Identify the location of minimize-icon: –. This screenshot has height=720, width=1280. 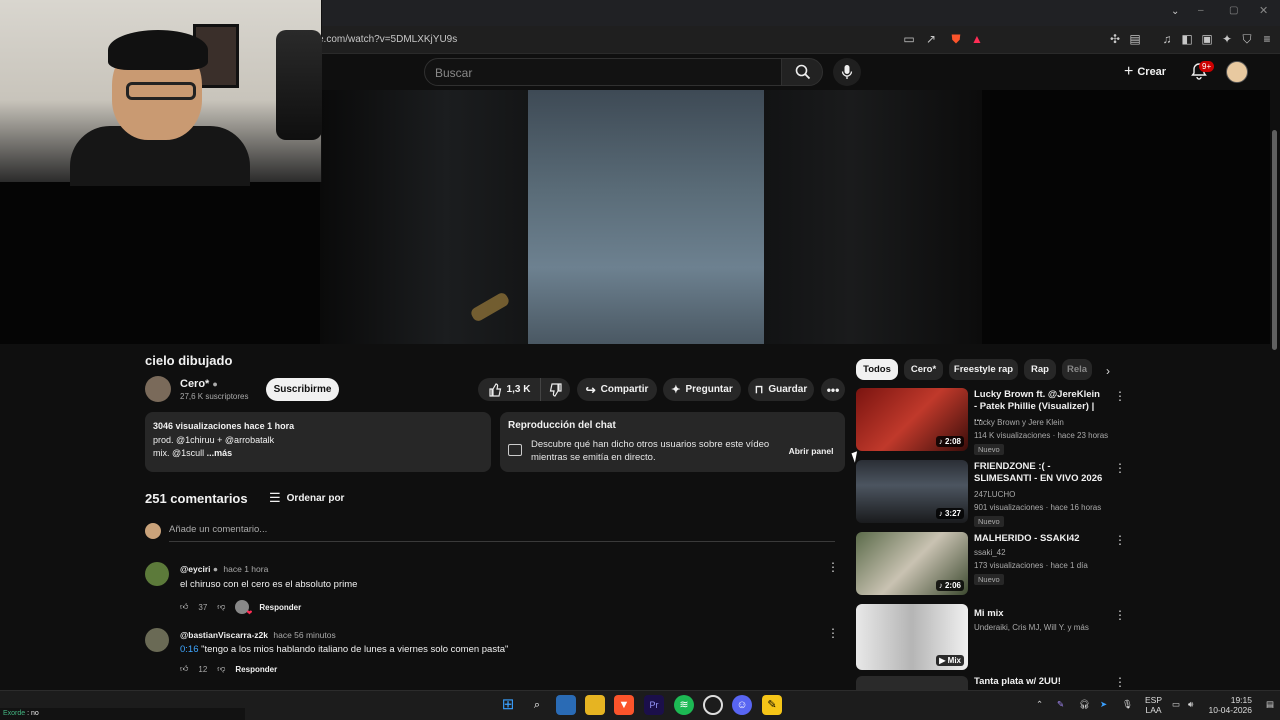
(1201, 10).